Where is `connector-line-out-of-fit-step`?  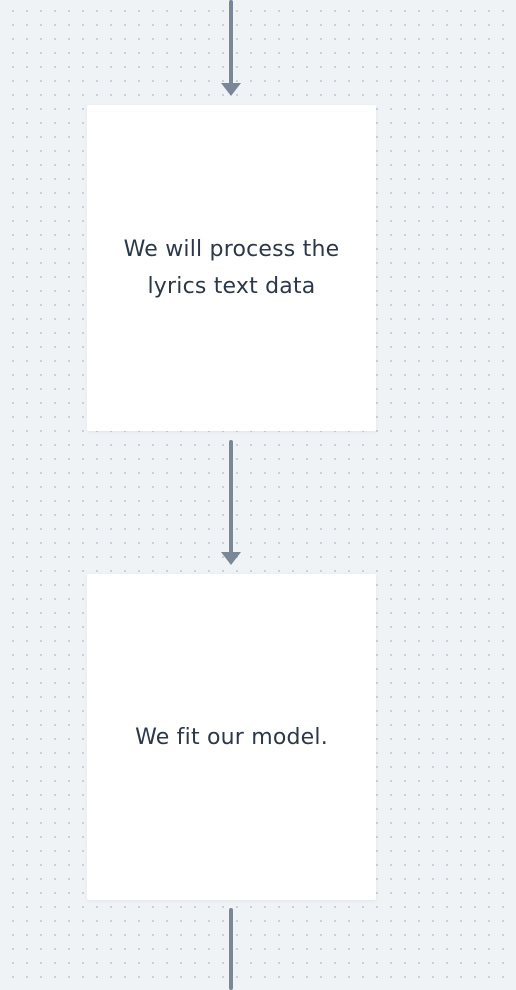
connector-line-out-of-fit-step is located at coordinates (231, 949).